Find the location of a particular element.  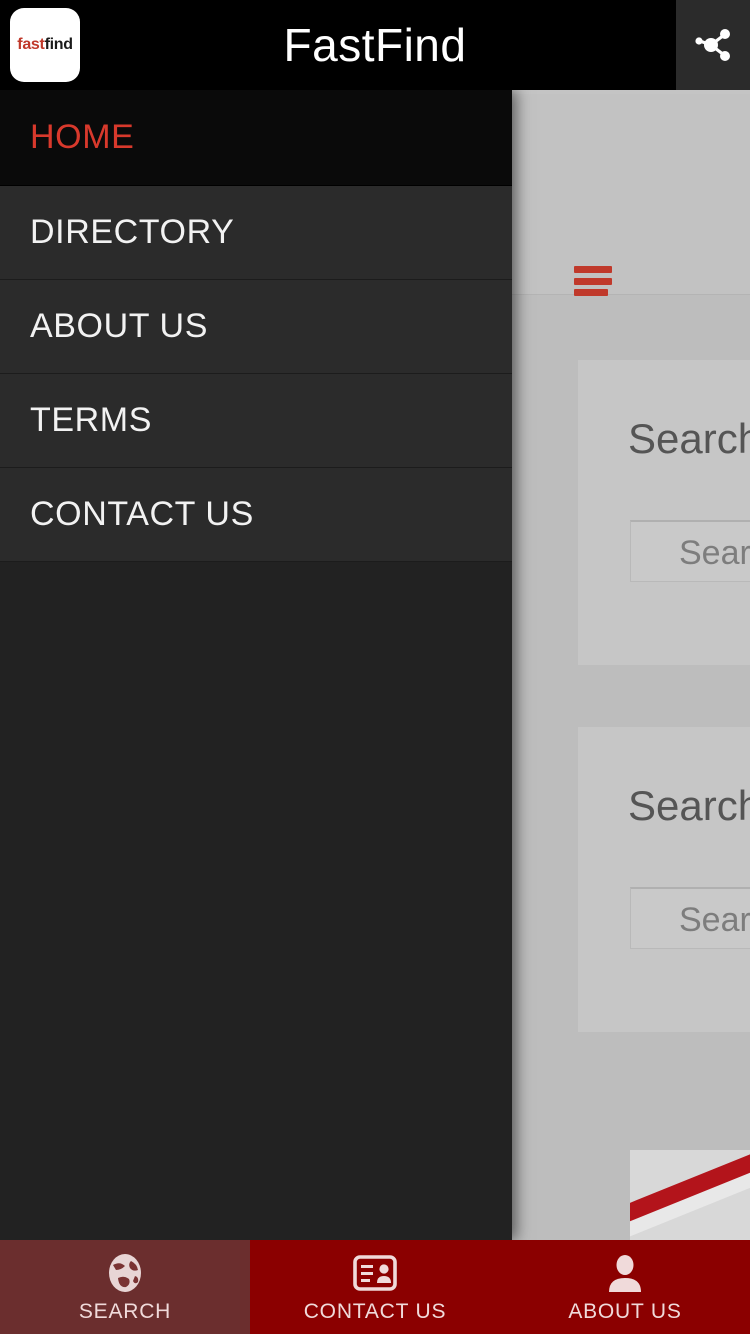

hamburger-menu-icon is located at coordinates (593, 281).